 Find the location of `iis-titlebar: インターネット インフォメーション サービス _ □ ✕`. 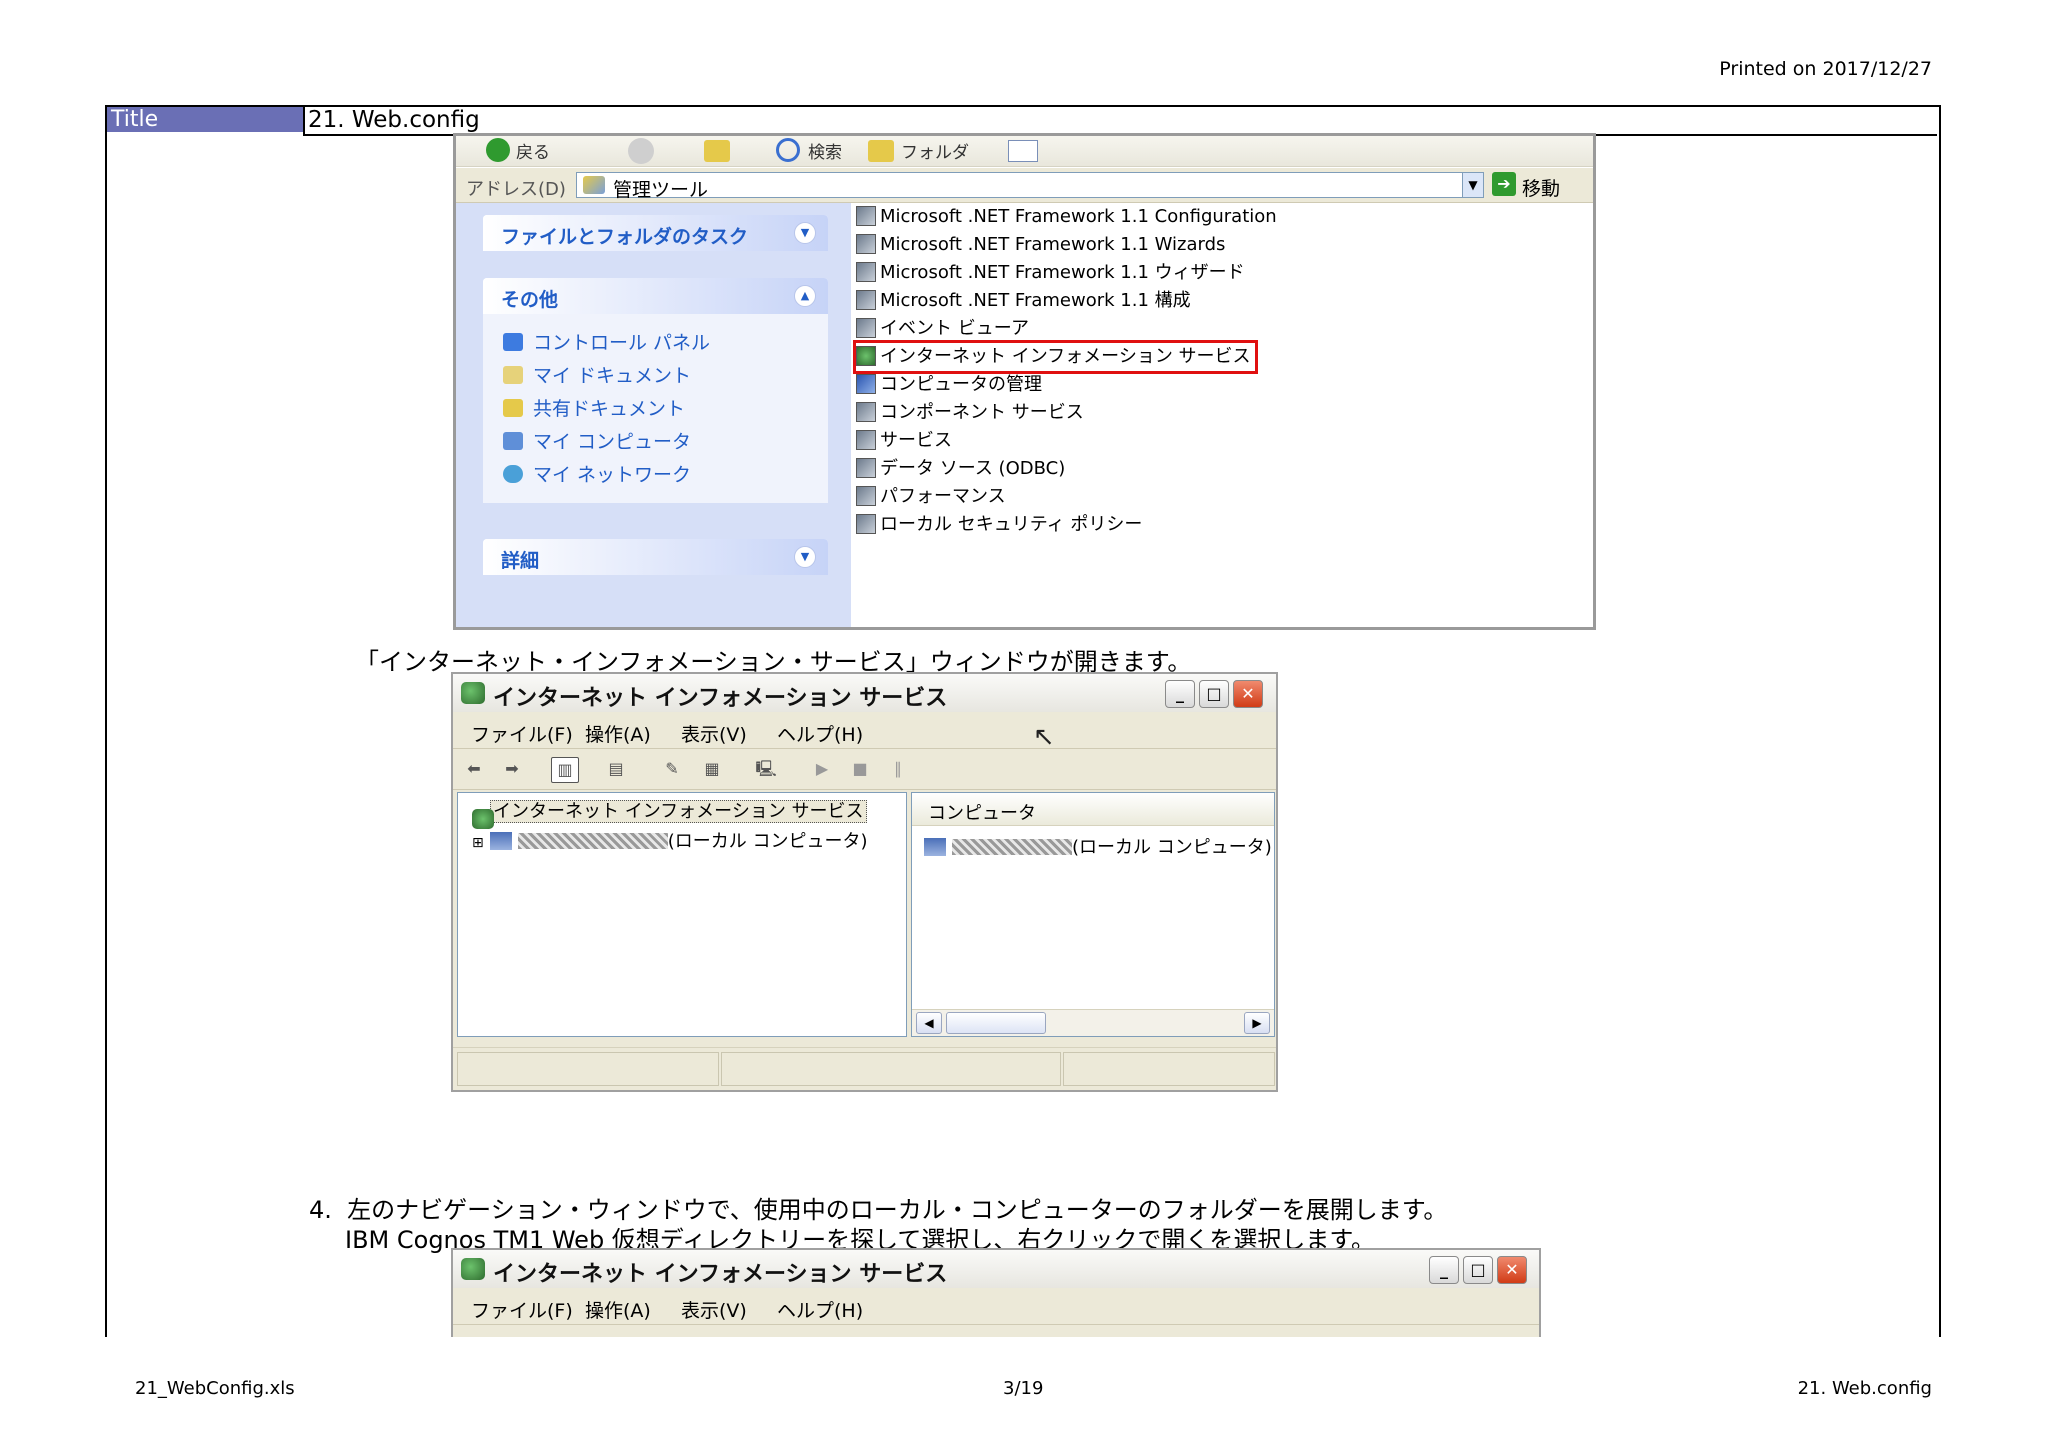

iis-titlebar: インターネット インフォメーション サービス _ □ ✕ is located at coordinates (864, 693).